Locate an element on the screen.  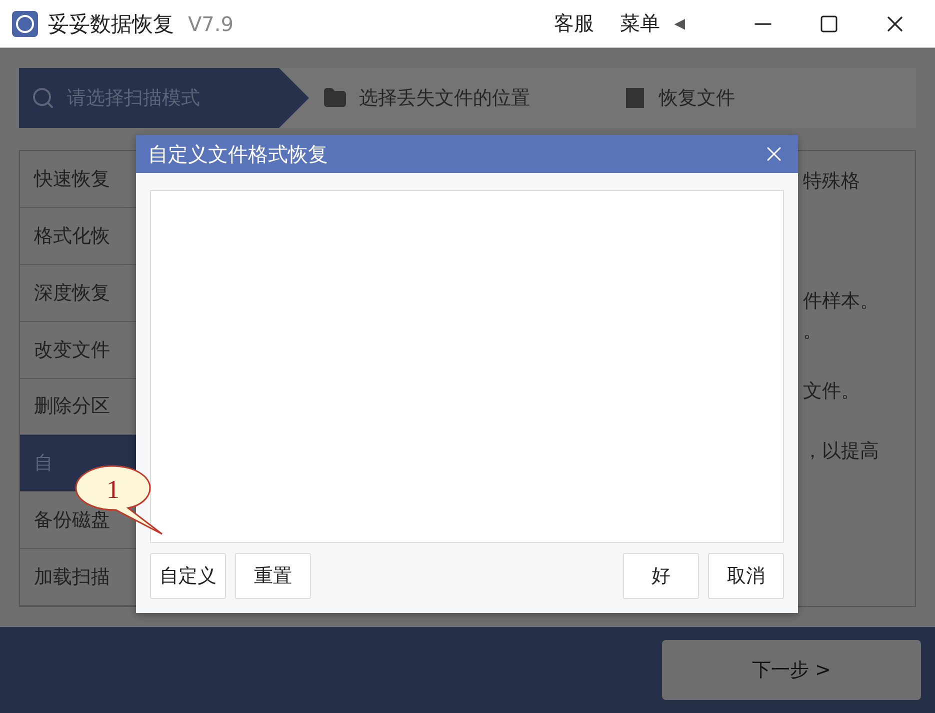
app-logo-icon is located at coordinates (25, 23).